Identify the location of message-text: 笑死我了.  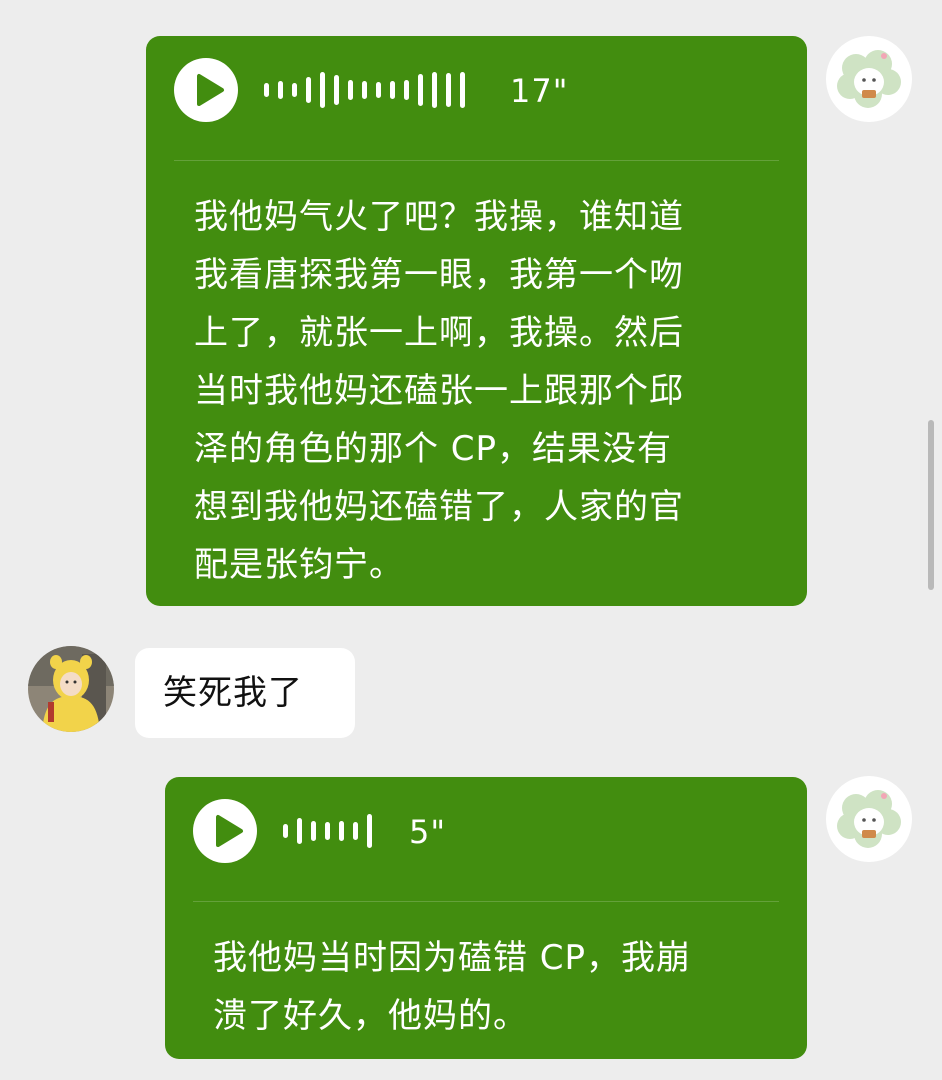
(233, 693).